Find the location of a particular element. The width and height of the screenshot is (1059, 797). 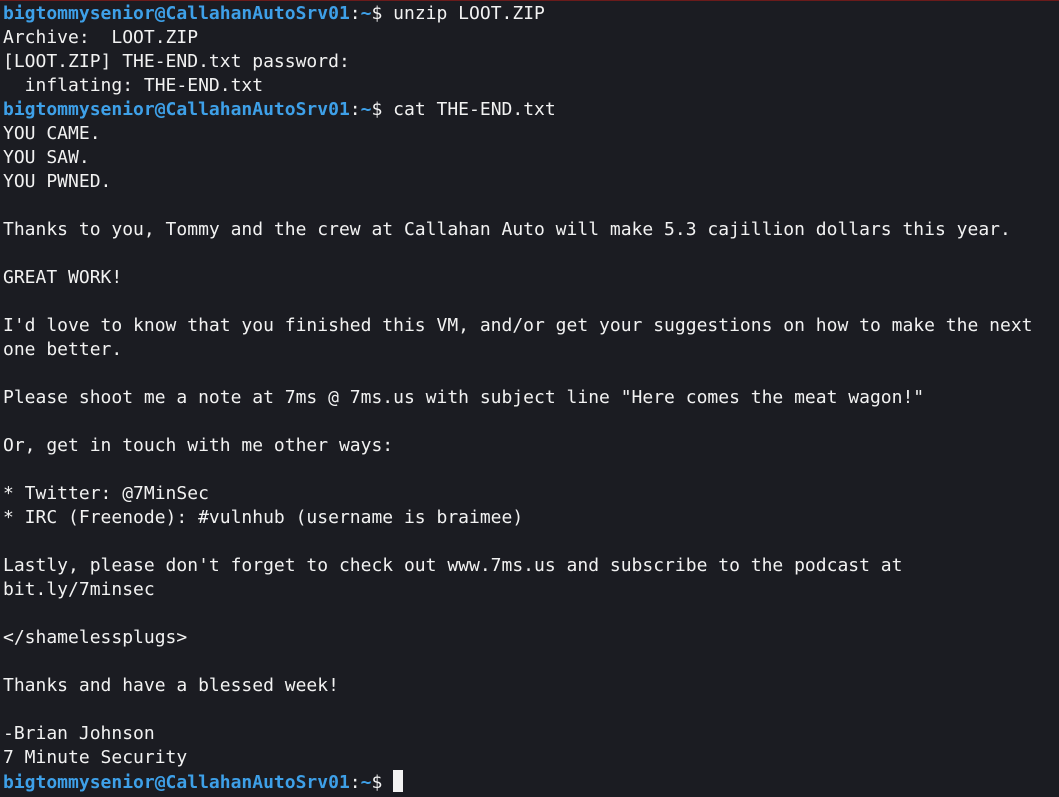

output-line: GREAT WORK! is located at coordinates (63, 277).